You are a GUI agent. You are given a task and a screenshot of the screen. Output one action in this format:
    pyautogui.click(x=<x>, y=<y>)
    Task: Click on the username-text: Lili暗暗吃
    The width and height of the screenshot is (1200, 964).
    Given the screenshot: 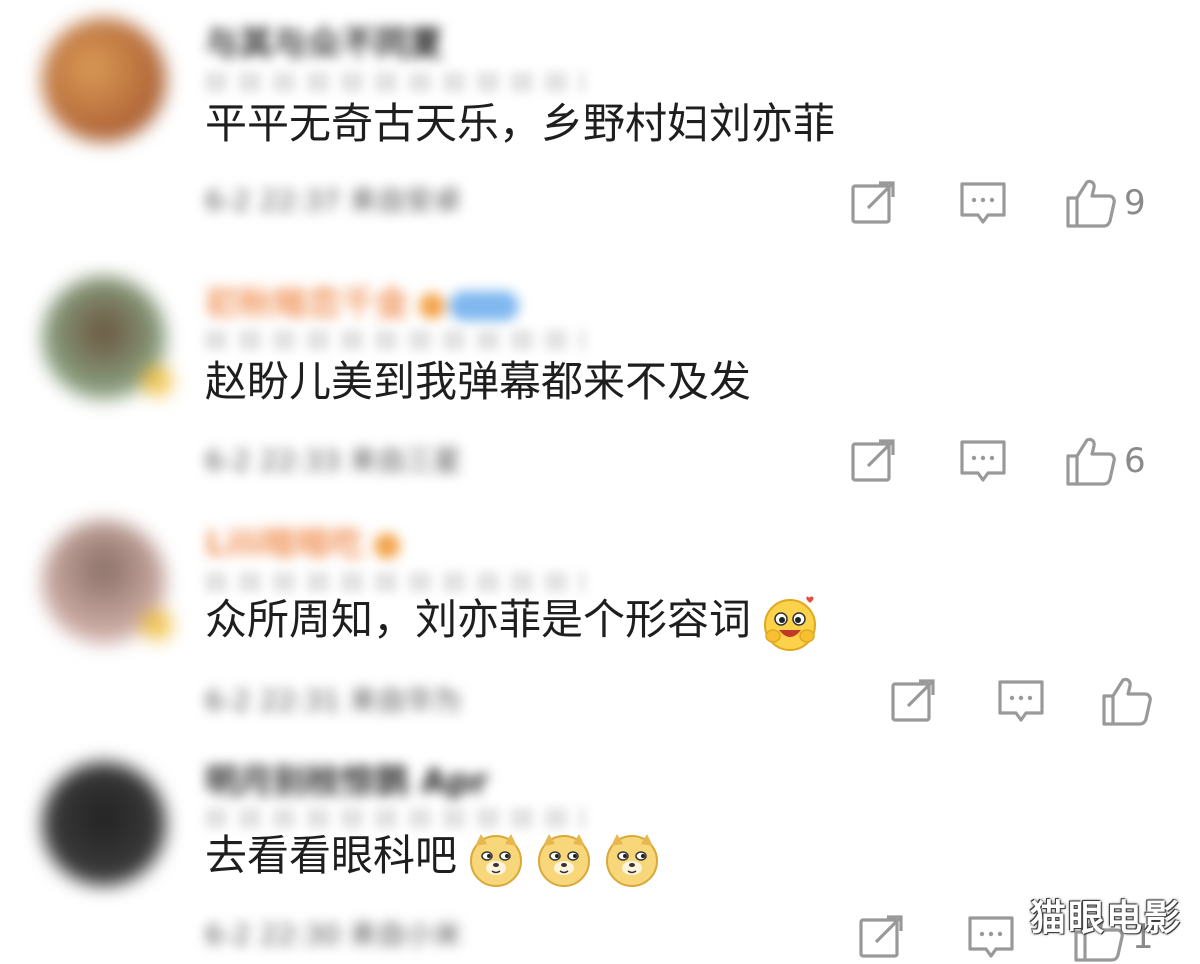 What is the action you would take?
    pyautogui.click(x=284, y=544)
    